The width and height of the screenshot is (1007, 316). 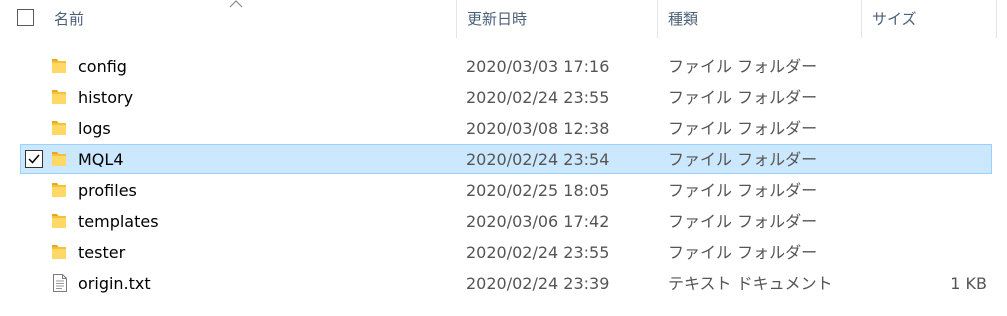 I want to click on file-name: origin.txt, so click(x=114, y=283).